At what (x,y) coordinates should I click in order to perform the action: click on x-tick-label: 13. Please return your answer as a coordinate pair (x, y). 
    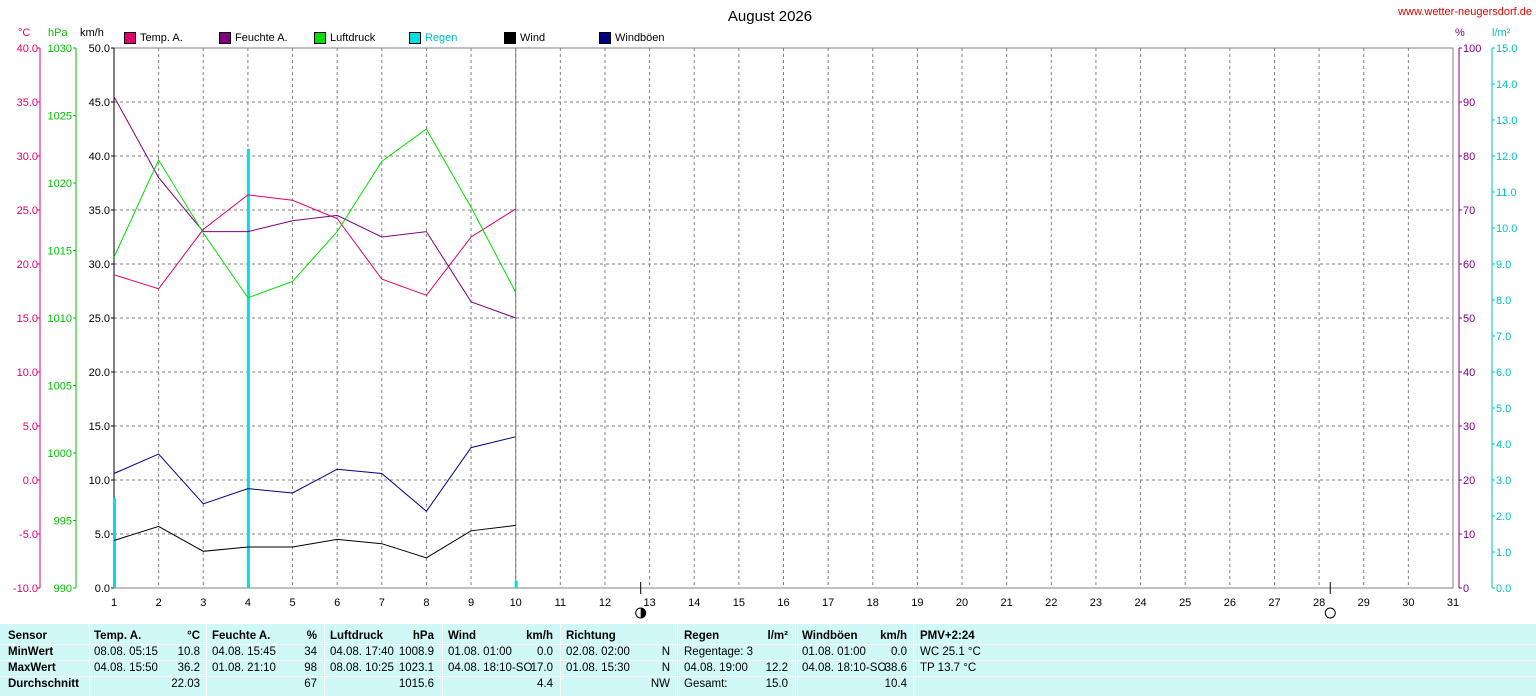
    Looking at the image, I should click on (649, 603).